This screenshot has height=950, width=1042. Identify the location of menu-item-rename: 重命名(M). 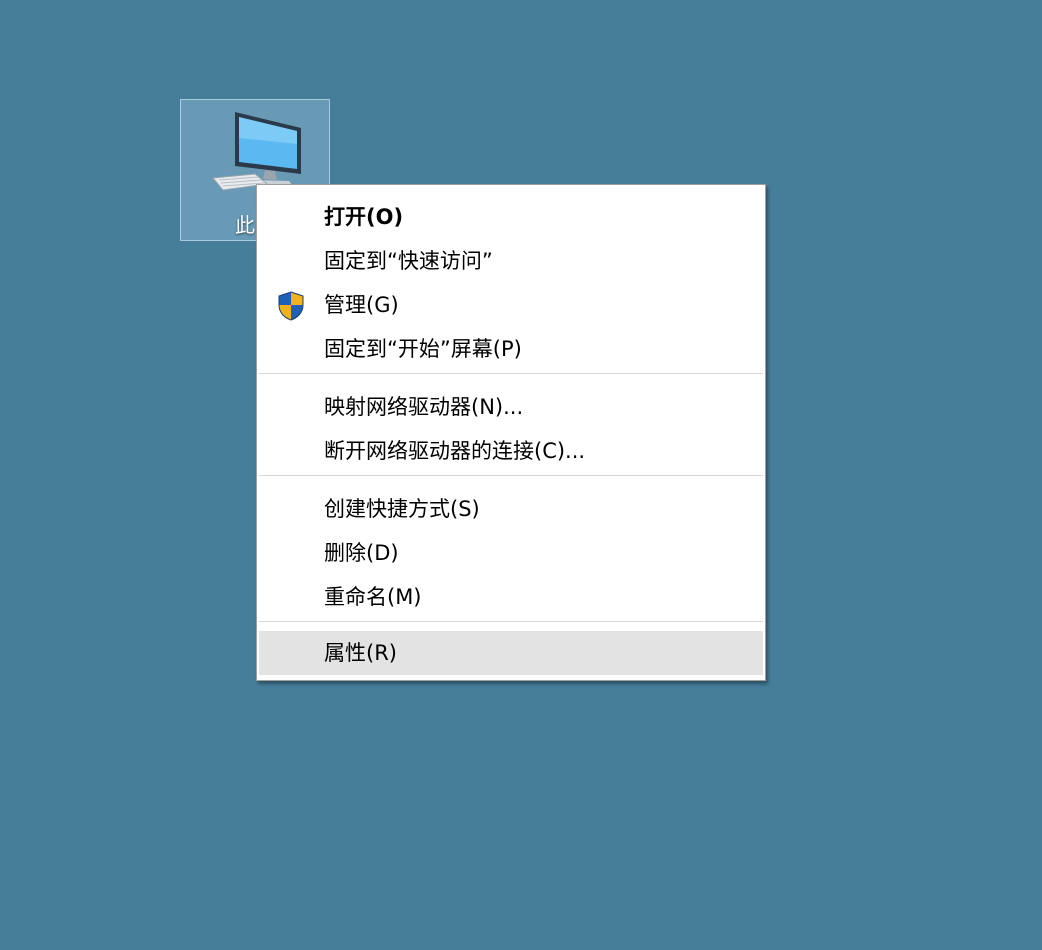
(511, 597).